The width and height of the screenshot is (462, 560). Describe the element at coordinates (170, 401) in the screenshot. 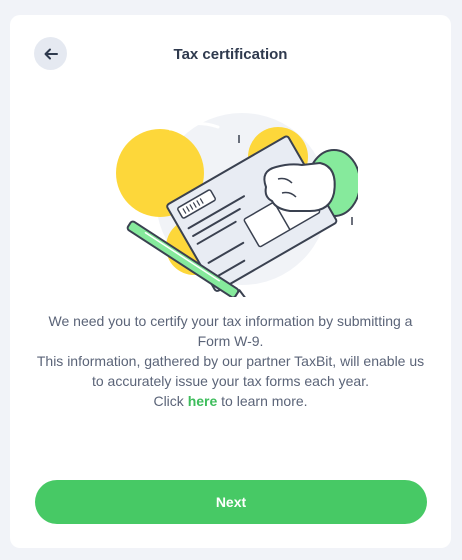

I see `learn-more-prefix: Click` at that location.